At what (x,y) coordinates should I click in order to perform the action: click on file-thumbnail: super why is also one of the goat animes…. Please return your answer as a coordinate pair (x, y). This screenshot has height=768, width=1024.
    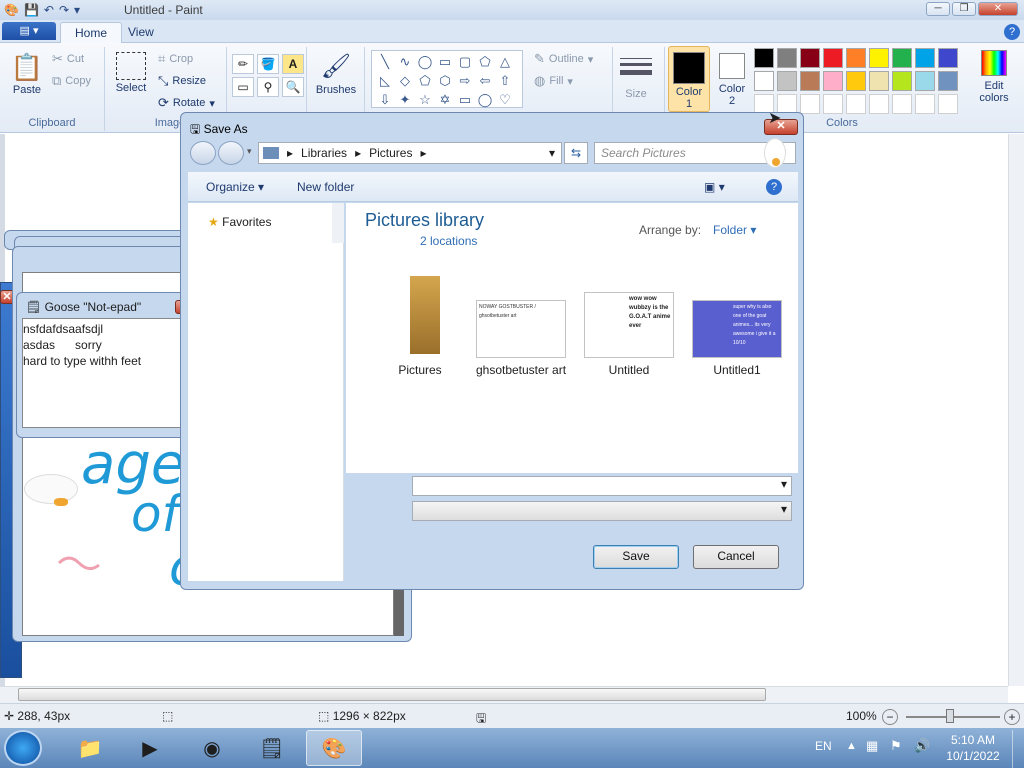
    Looking at the image, I should click on (737, 329).